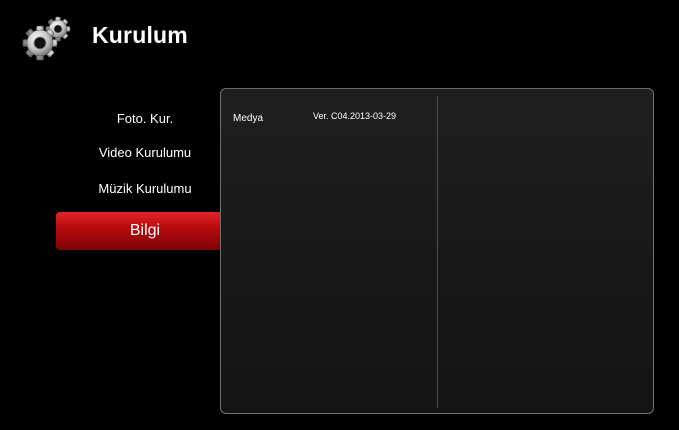 The height and width of the screenshot is (430, 679). What do you see at coordinates (248, 118) in the screenshot?
I see `media-label: Medya` at bounding box center [248, 118].